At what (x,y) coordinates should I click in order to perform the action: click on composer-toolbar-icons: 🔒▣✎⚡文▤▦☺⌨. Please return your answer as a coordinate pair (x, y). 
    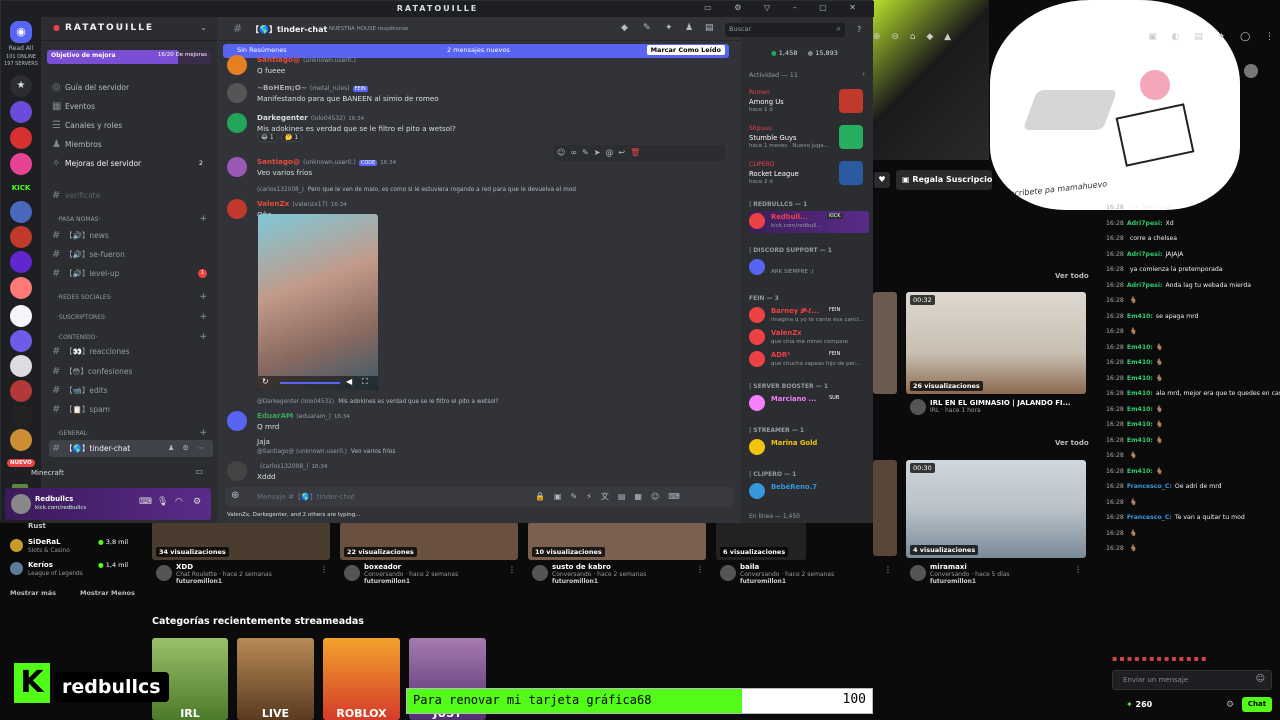
    Looking at the image, I should click on (612, 496).